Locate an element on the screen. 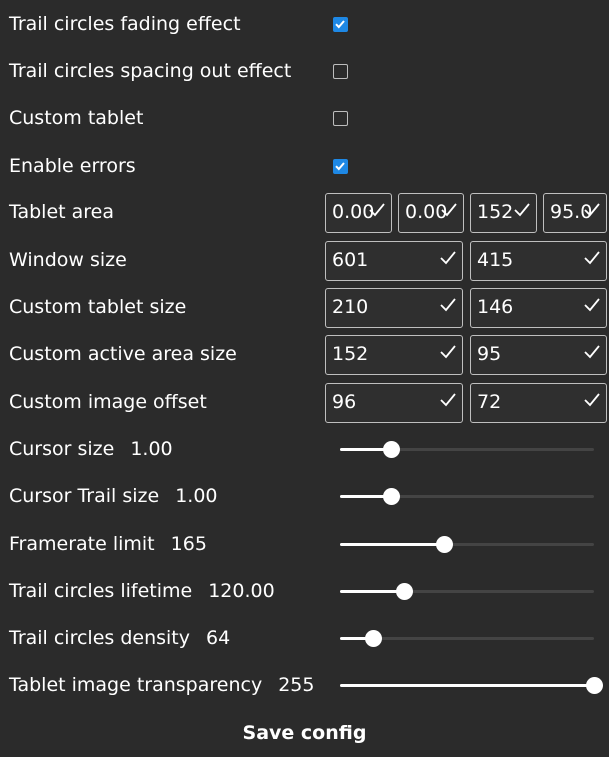  cursor-trail-size-label: Cursor Trail size 1.00 is located at coordinates (113, 496).